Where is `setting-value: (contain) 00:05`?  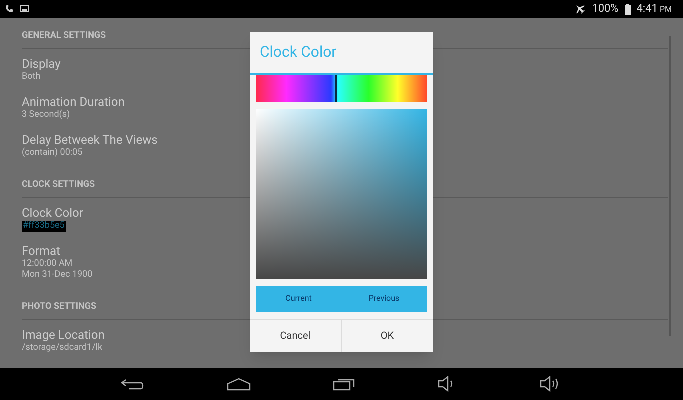 setting-value: (contain) 00:05 is located at coordinates (52, 153).